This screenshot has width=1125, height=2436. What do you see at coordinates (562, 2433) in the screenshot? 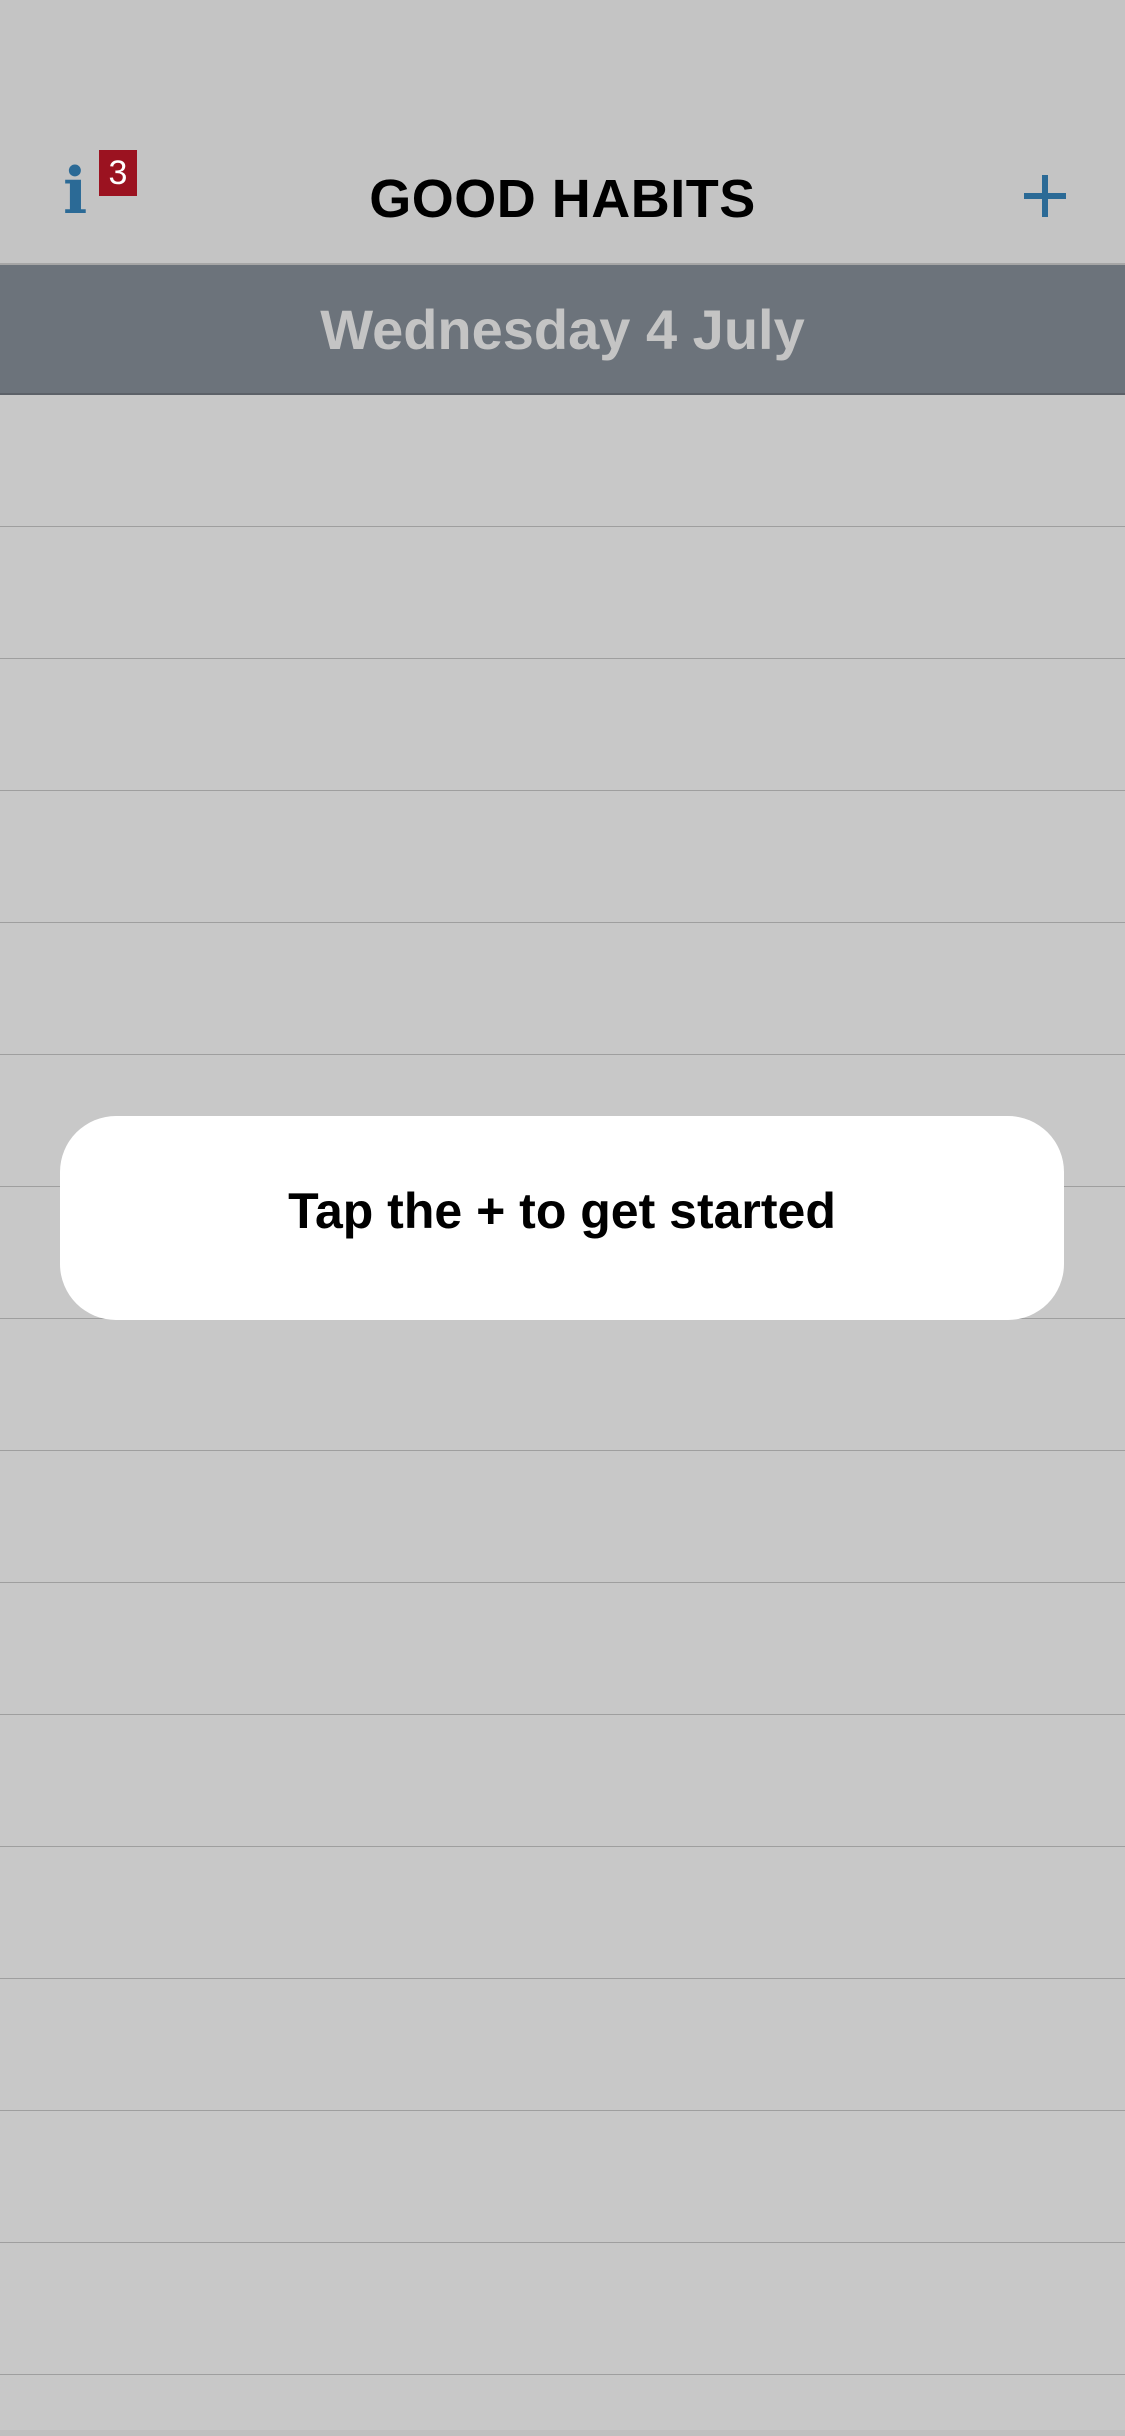
I see `home-indicator` at bounding box center [562, 2433].